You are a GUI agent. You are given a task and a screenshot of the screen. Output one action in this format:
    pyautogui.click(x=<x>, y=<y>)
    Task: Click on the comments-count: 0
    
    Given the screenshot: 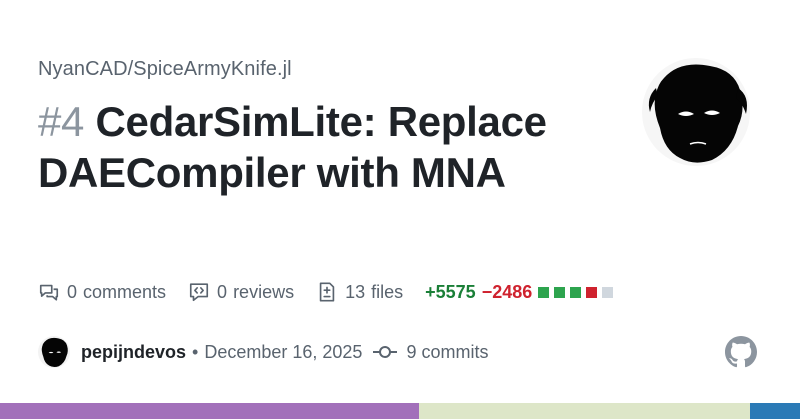 What is the action you would take?
    pyautogui.click(x=72, y=291)
    